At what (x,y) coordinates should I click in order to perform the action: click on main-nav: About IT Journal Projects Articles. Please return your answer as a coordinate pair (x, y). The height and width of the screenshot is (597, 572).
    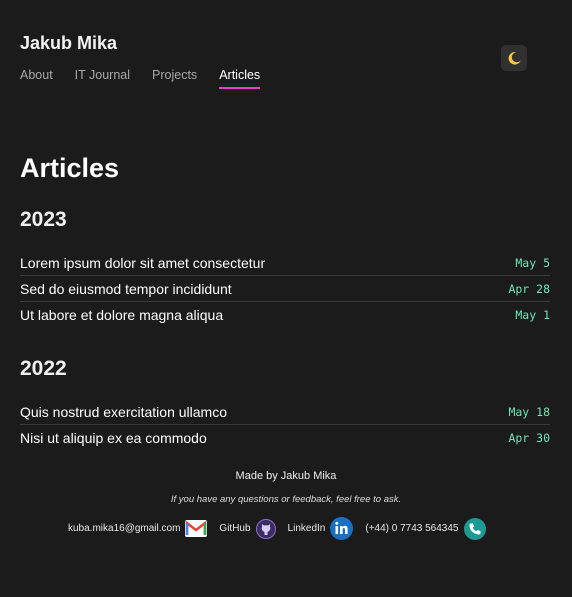
    Looking at the image, I should click on (151, 78).